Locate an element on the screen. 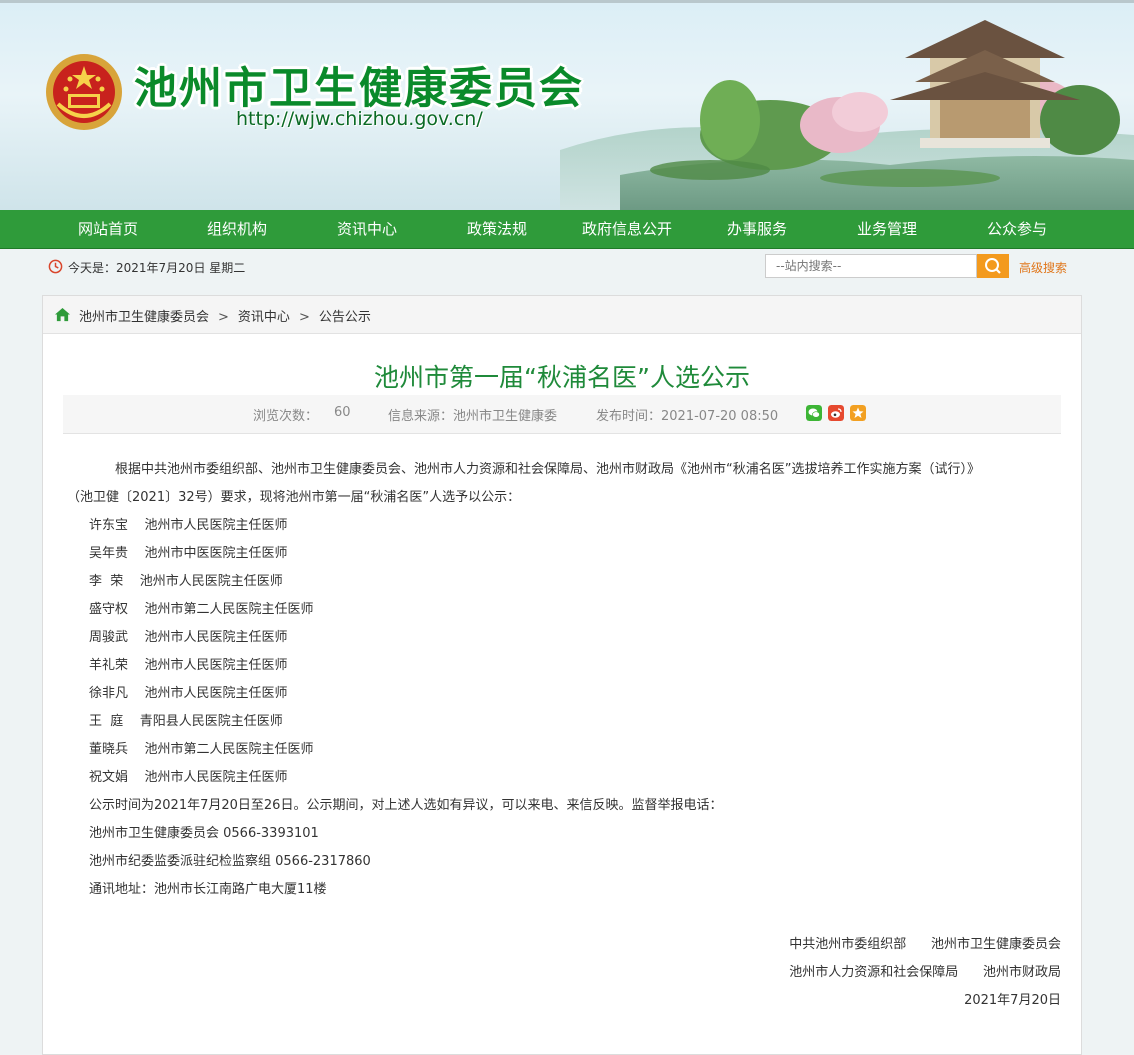  nav-item-organization: 组织机构 is located at coordinates (237, 229).